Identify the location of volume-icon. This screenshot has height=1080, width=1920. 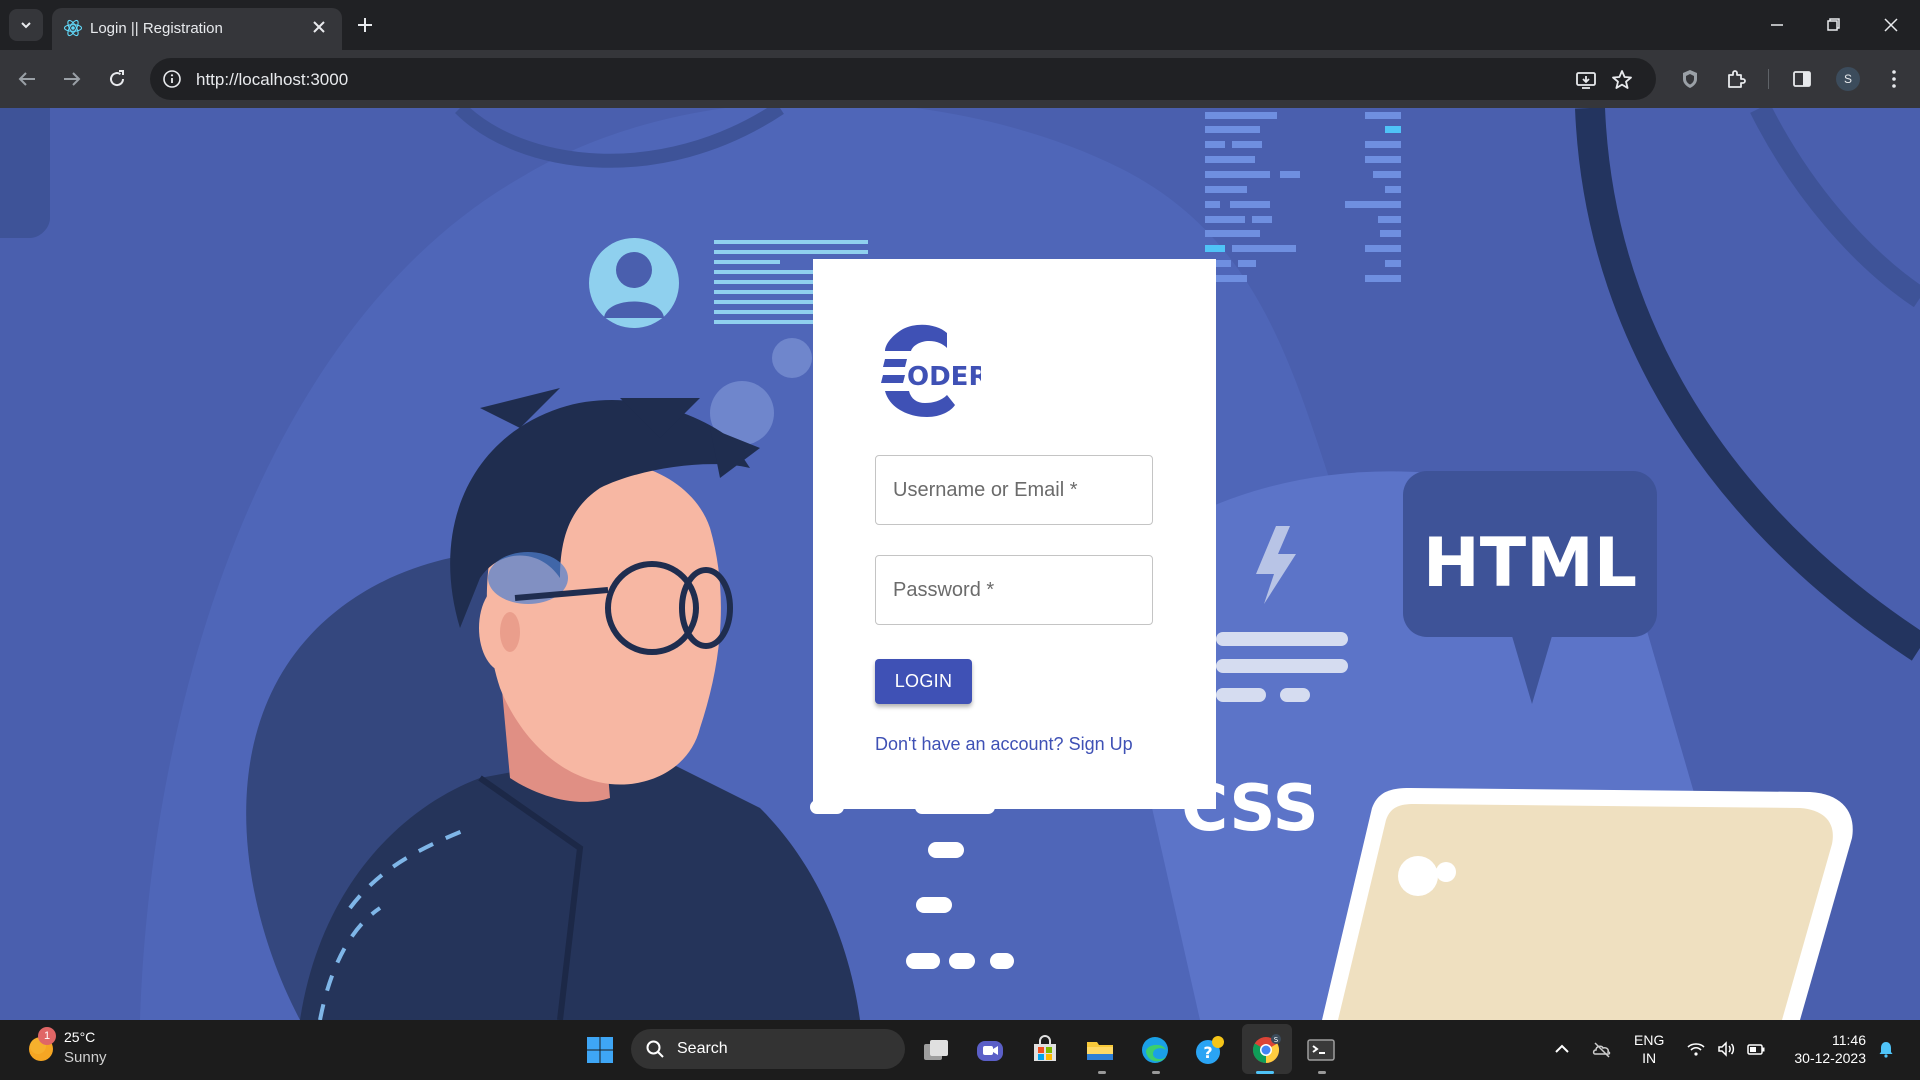
(1726, 1049).